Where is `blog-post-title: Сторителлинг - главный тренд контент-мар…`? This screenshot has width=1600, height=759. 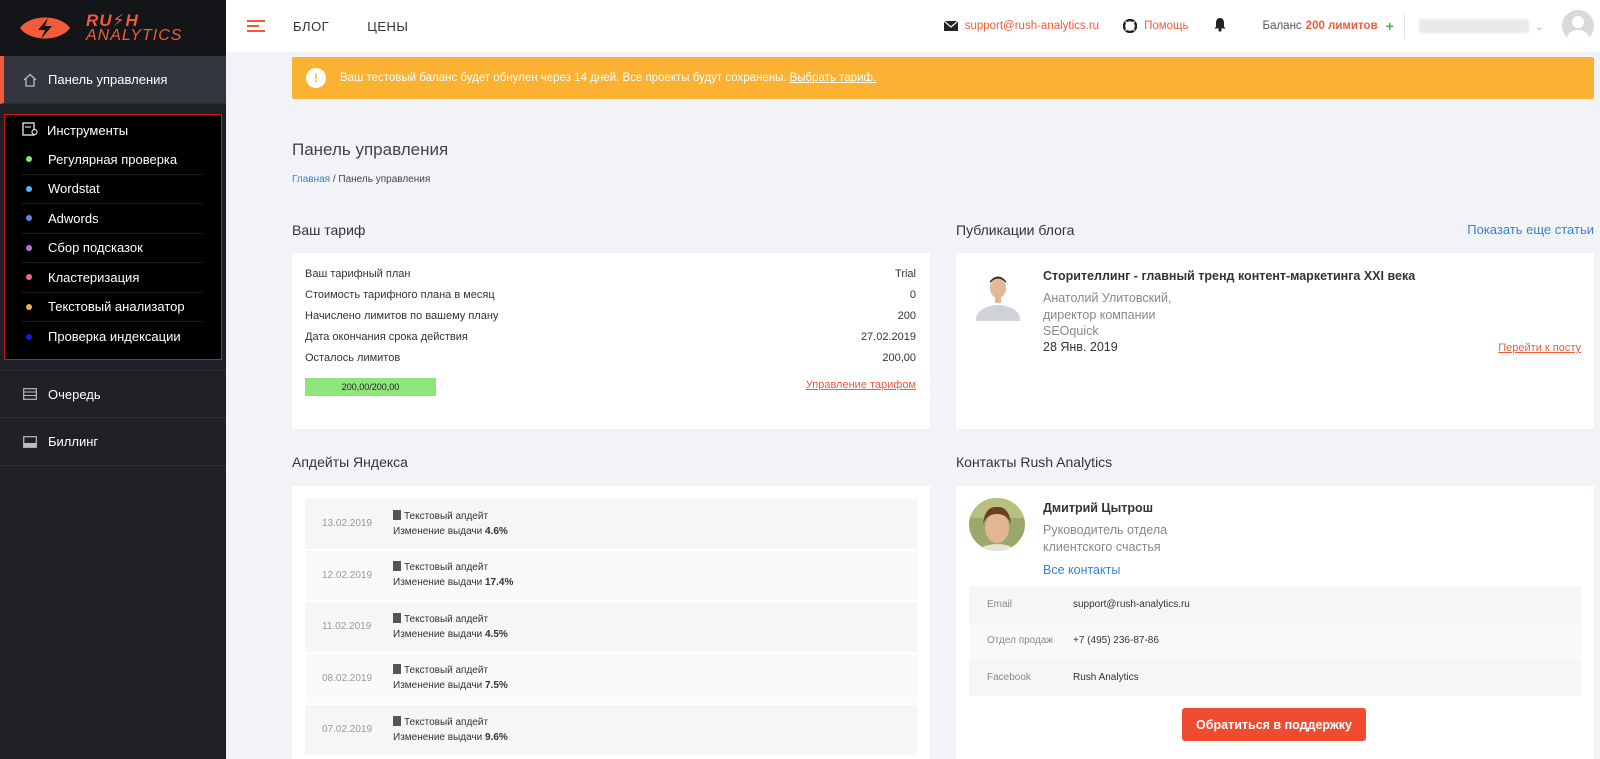
blog-post-title: Сторителлинг - главный тренд контент-мар… is located at coordinates (1229, 276).